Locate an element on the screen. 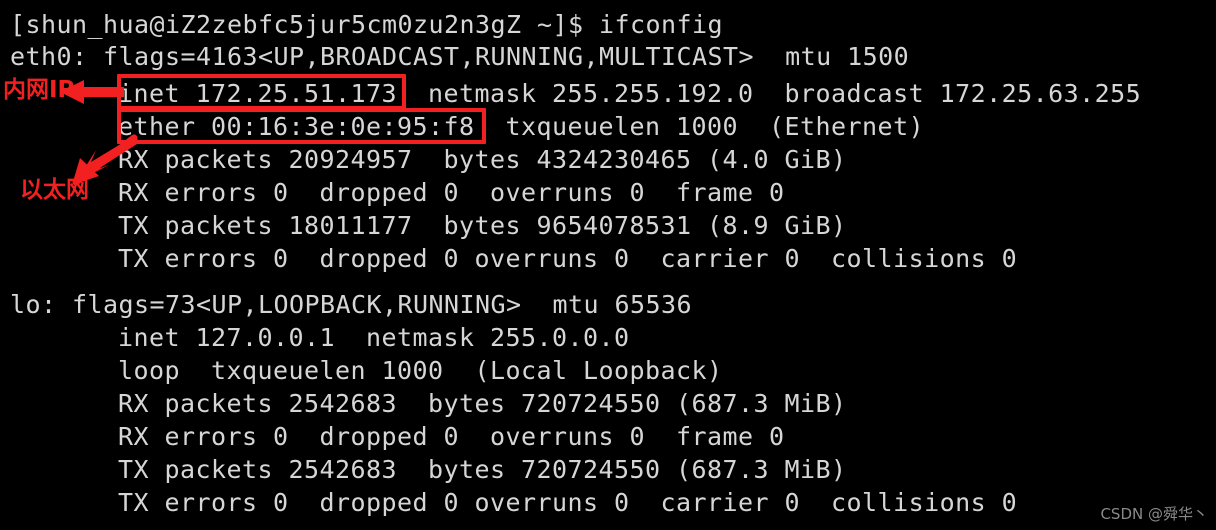 Image resolution: width=1216 pixels, height=530 pixels. terminal-line-eth0-rx-errors: RX errors 0 dropped 0 overruns 0 frame 0 is located at coordinates (451, 192).